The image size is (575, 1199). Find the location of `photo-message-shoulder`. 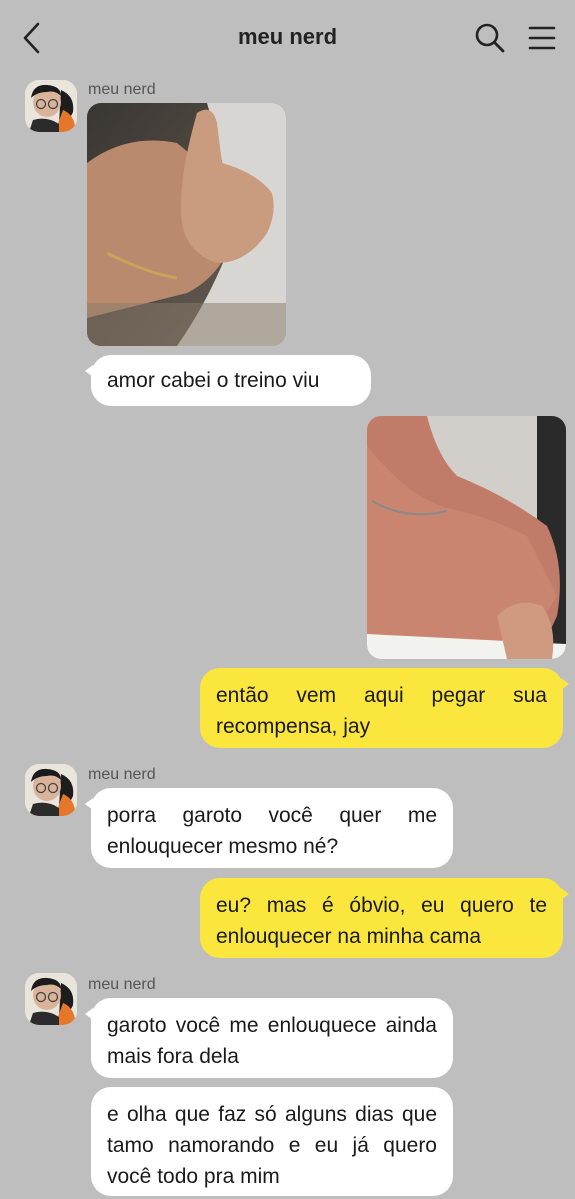

photo-message-shoulder is located at coordinates (466, 537).